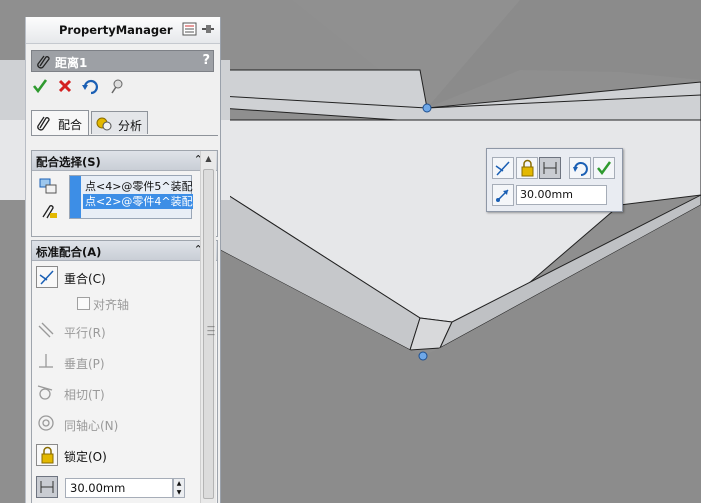 The height and width of the screenshot is (503, 701). I want to click on scroll-up-icon: ▲, so click(208, 159).